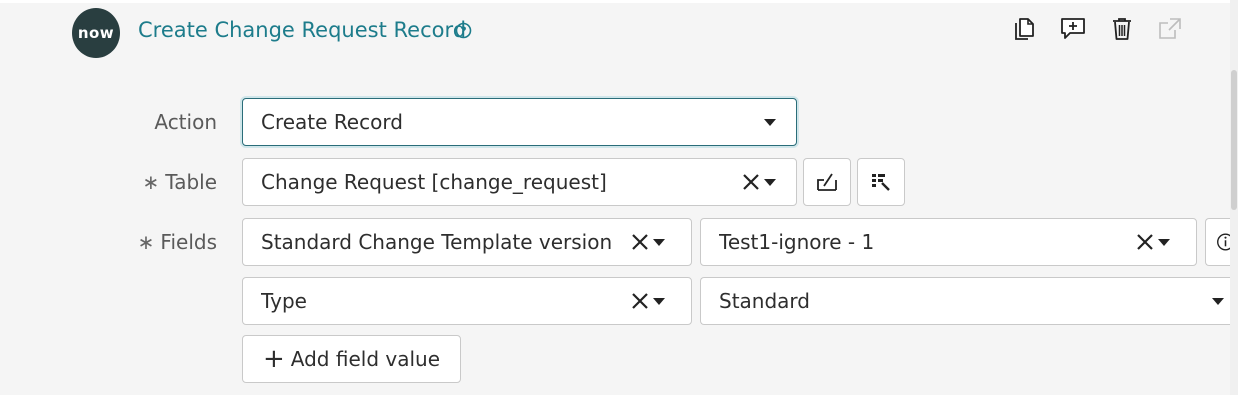 The width and height of the screenshot is (1238, 395). Describe the element at coordinates (797, 242) in the screenshot. I see `field-value-value: Test1-ignore - 1` at that location.